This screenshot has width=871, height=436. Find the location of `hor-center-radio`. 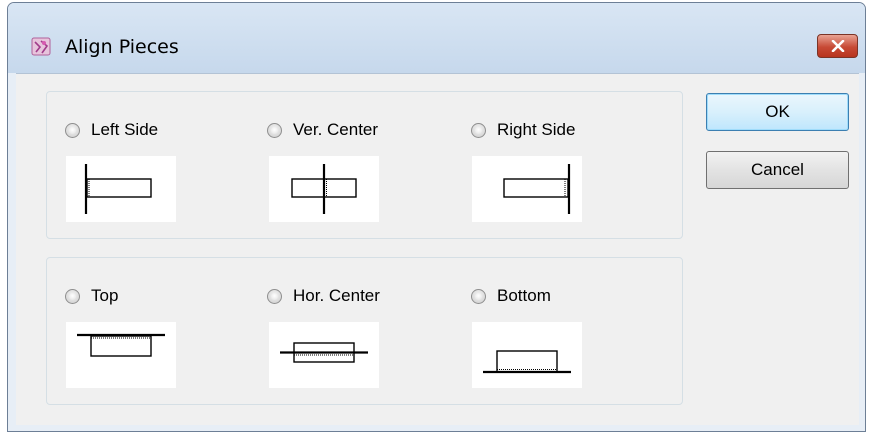

hor-center-radio is located at coordinates (274, 296).